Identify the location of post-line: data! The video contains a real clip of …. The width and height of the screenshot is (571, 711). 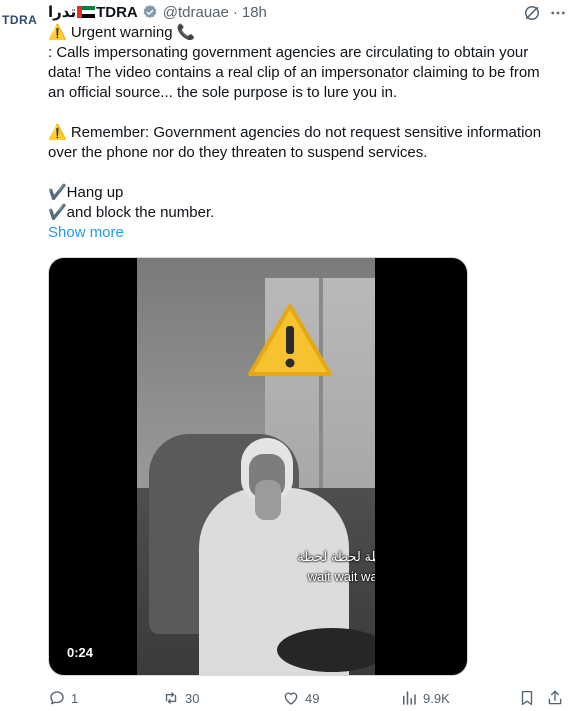
(294, 72).